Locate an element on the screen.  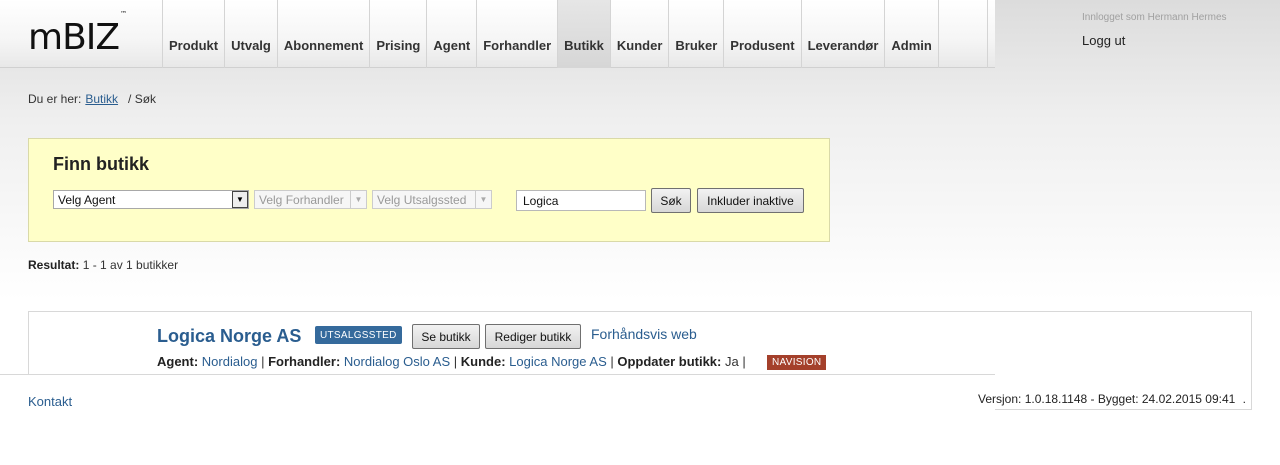
agent-select-value: Velg Agent is located at coordinates (87, 199).